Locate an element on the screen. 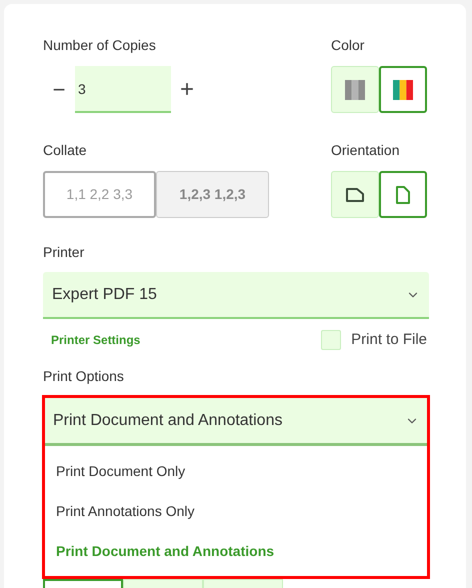  field-label: Printer is located at coordinates (64, 252).